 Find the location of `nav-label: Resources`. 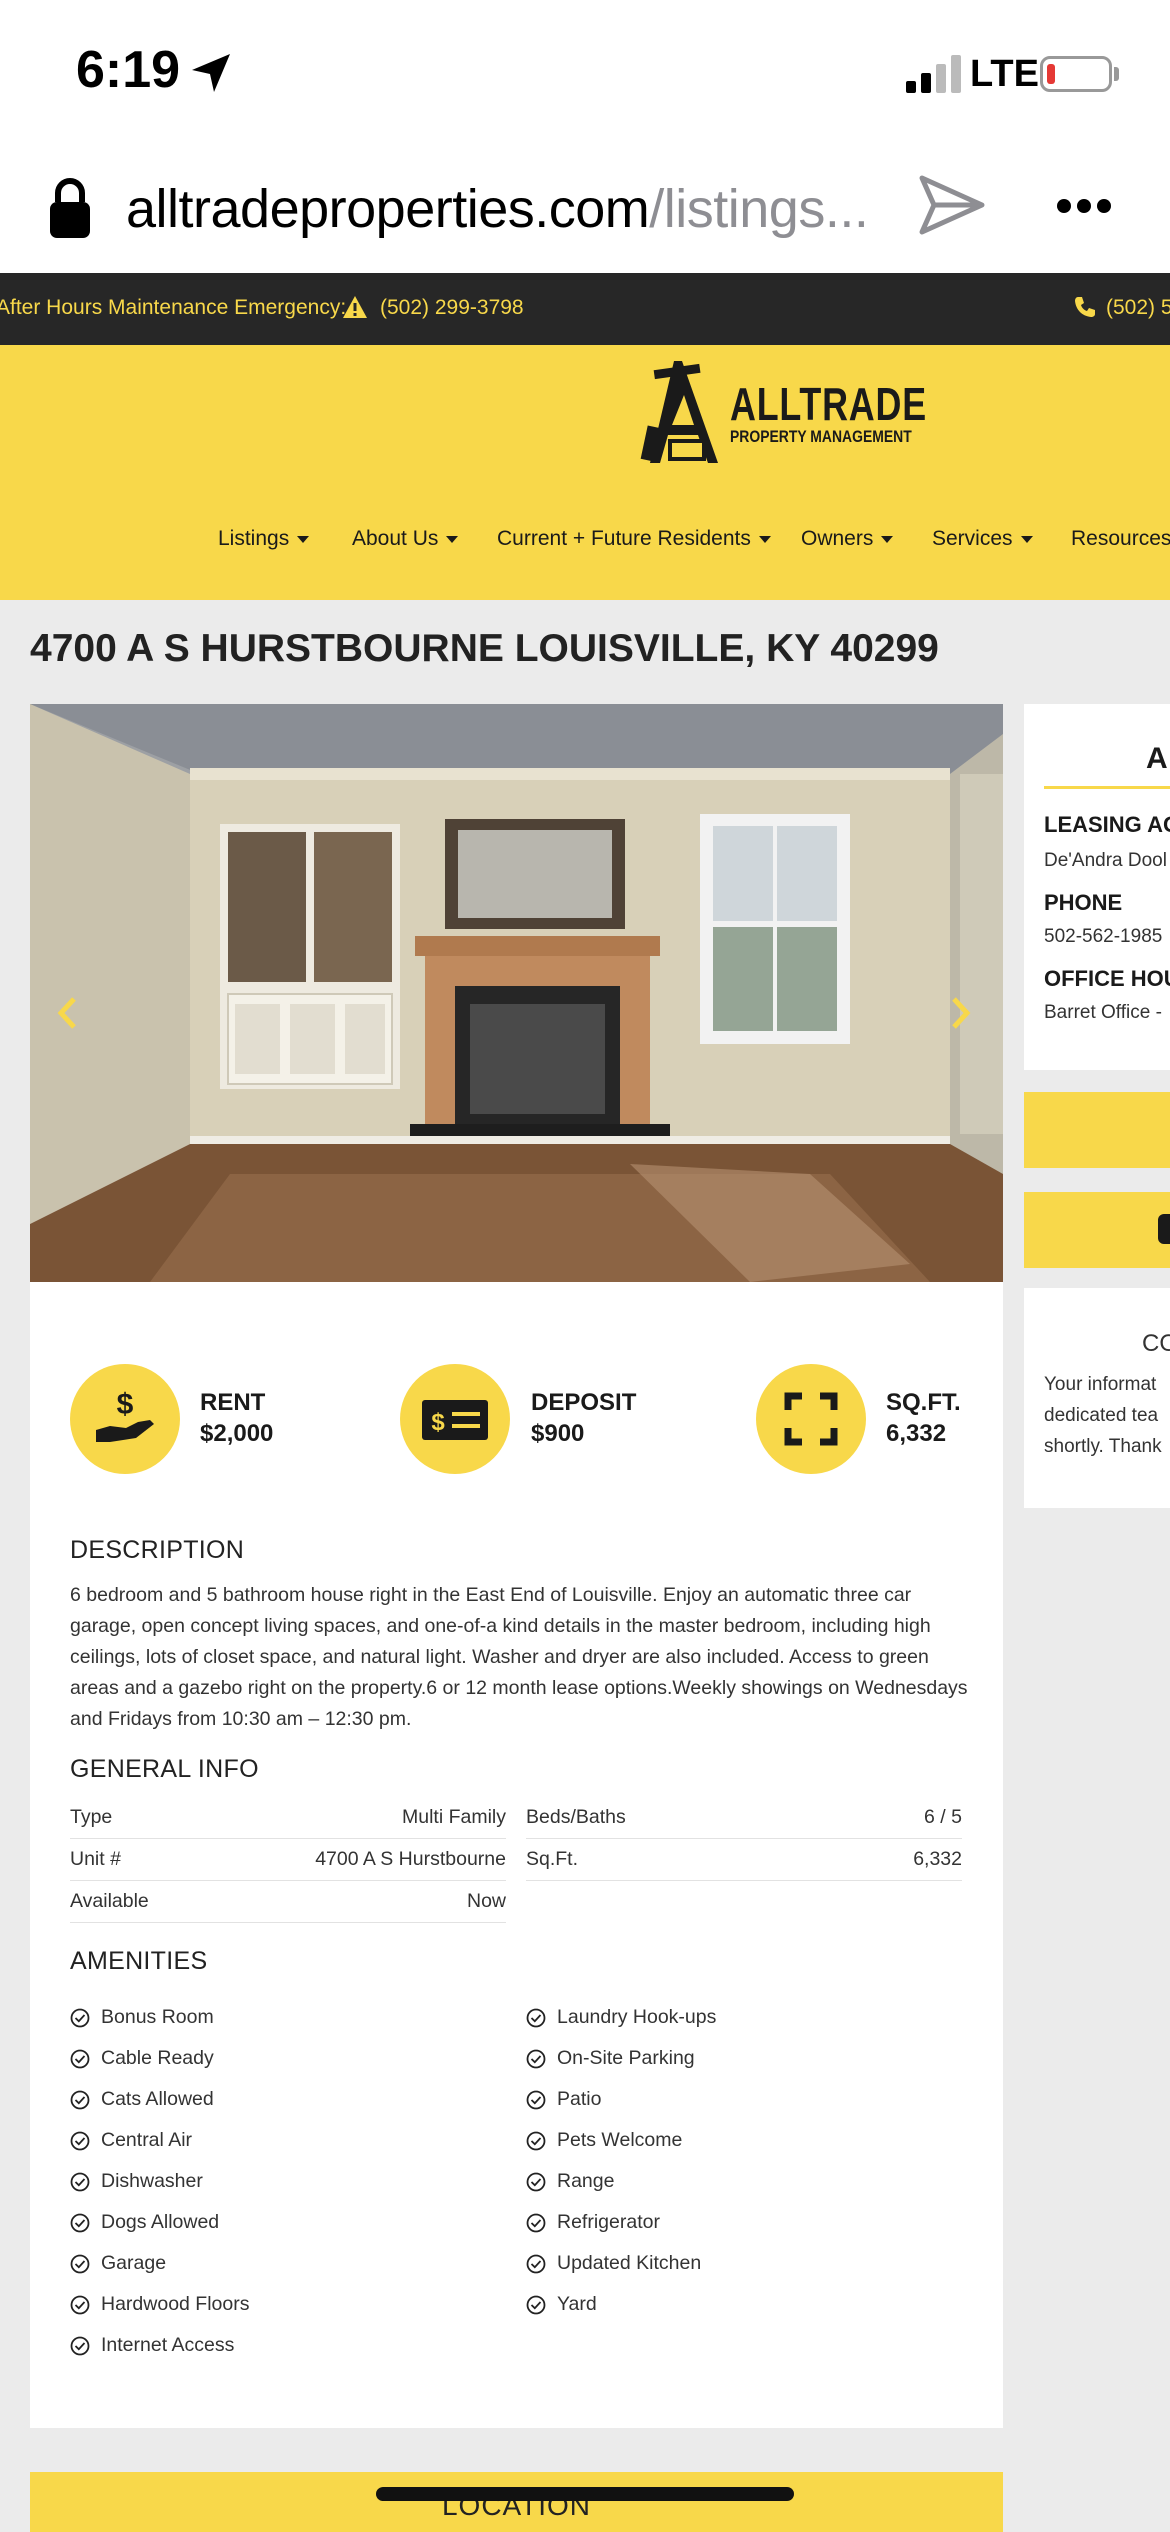

nav-label: Resources is located at coordinates (1120, 538).